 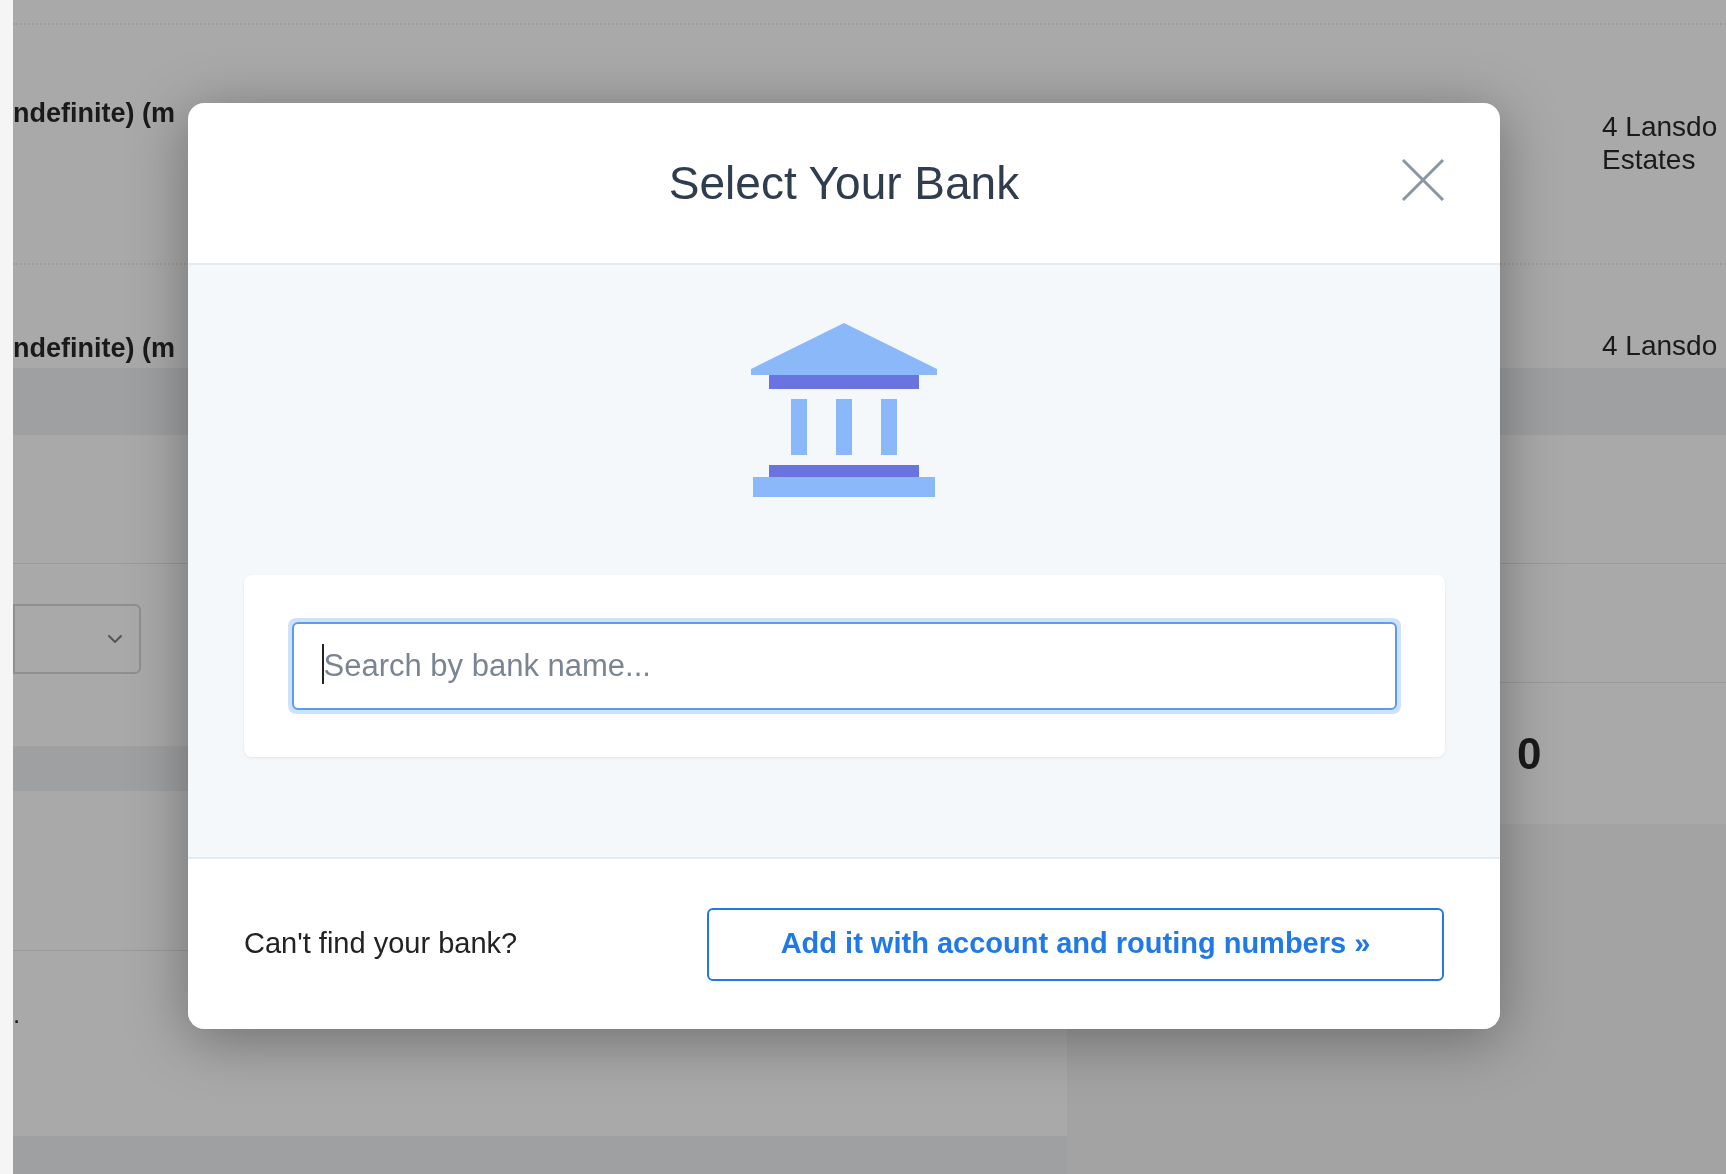 I want to click on close-icon, so click(x=1423, y=180).